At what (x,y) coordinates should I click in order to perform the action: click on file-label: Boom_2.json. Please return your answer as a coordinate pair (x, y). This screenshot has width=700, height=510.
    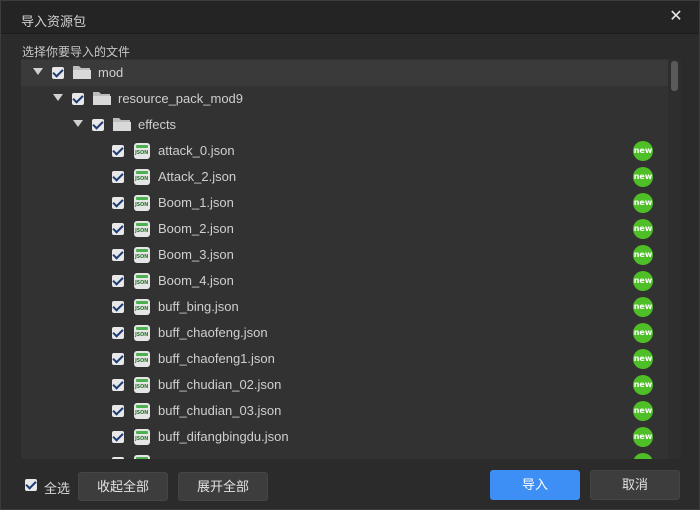
    Looking at the image, I should click on (196, 228).